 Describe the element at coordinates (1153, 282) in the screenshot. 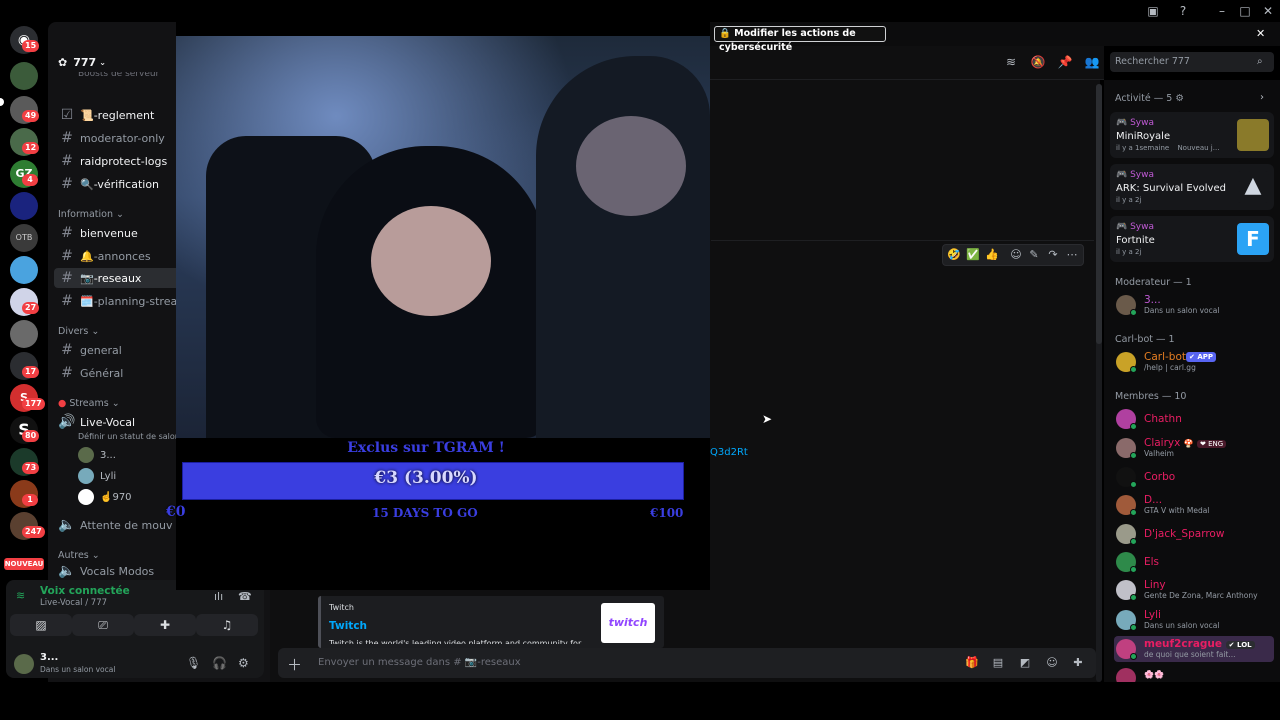

I see `moderator-header: Moderateur — 1` at that location.